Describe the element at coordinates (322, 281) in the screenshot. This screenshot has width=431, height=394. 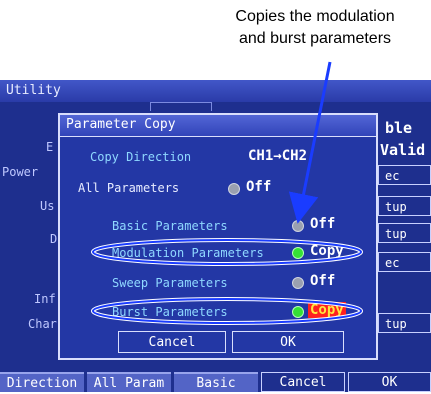
I see `sweep-parameters-value: Off` at that location.